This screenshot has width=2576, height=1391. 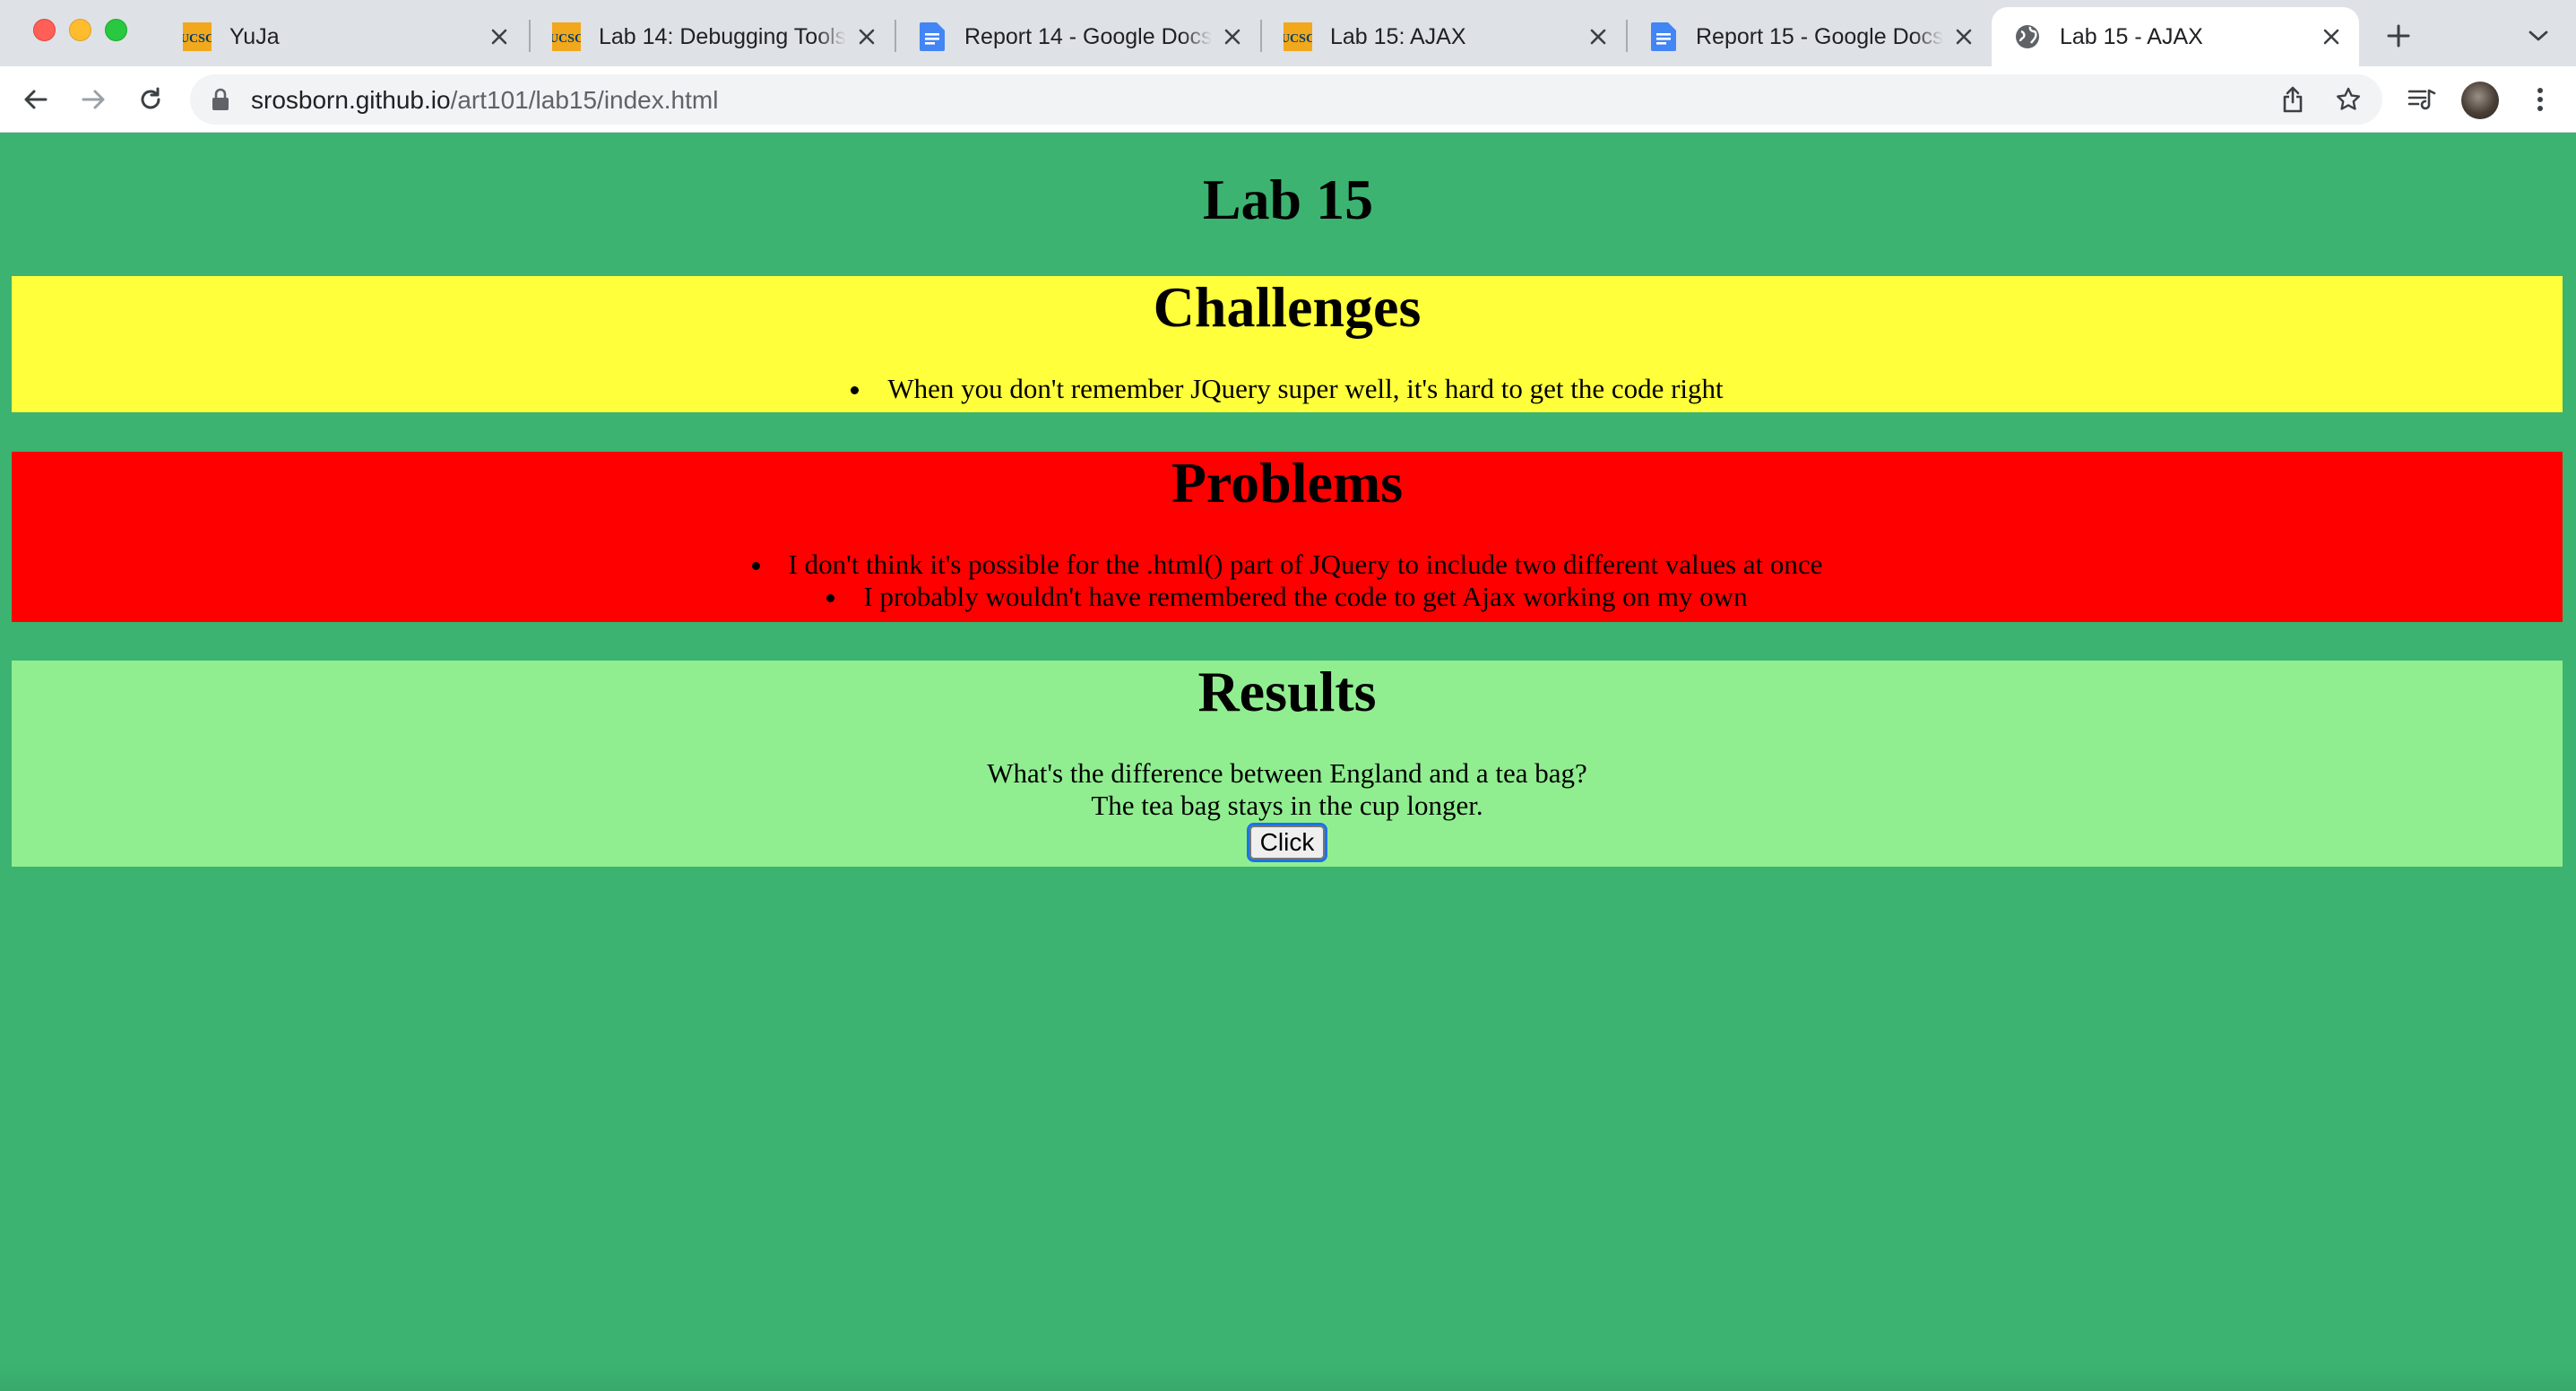 I want to click on forward-button, so click(x=93, y=99).